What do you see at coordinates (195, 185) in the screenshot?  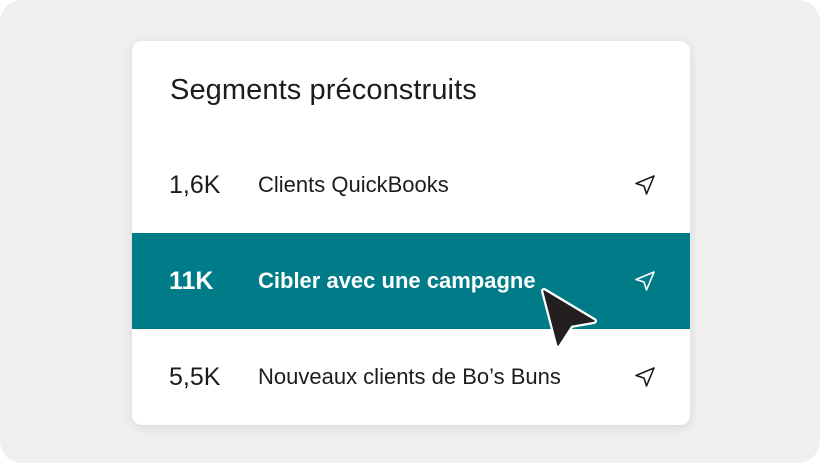 I see `segment-count: 1,6K` at bounding box center [195, 185].